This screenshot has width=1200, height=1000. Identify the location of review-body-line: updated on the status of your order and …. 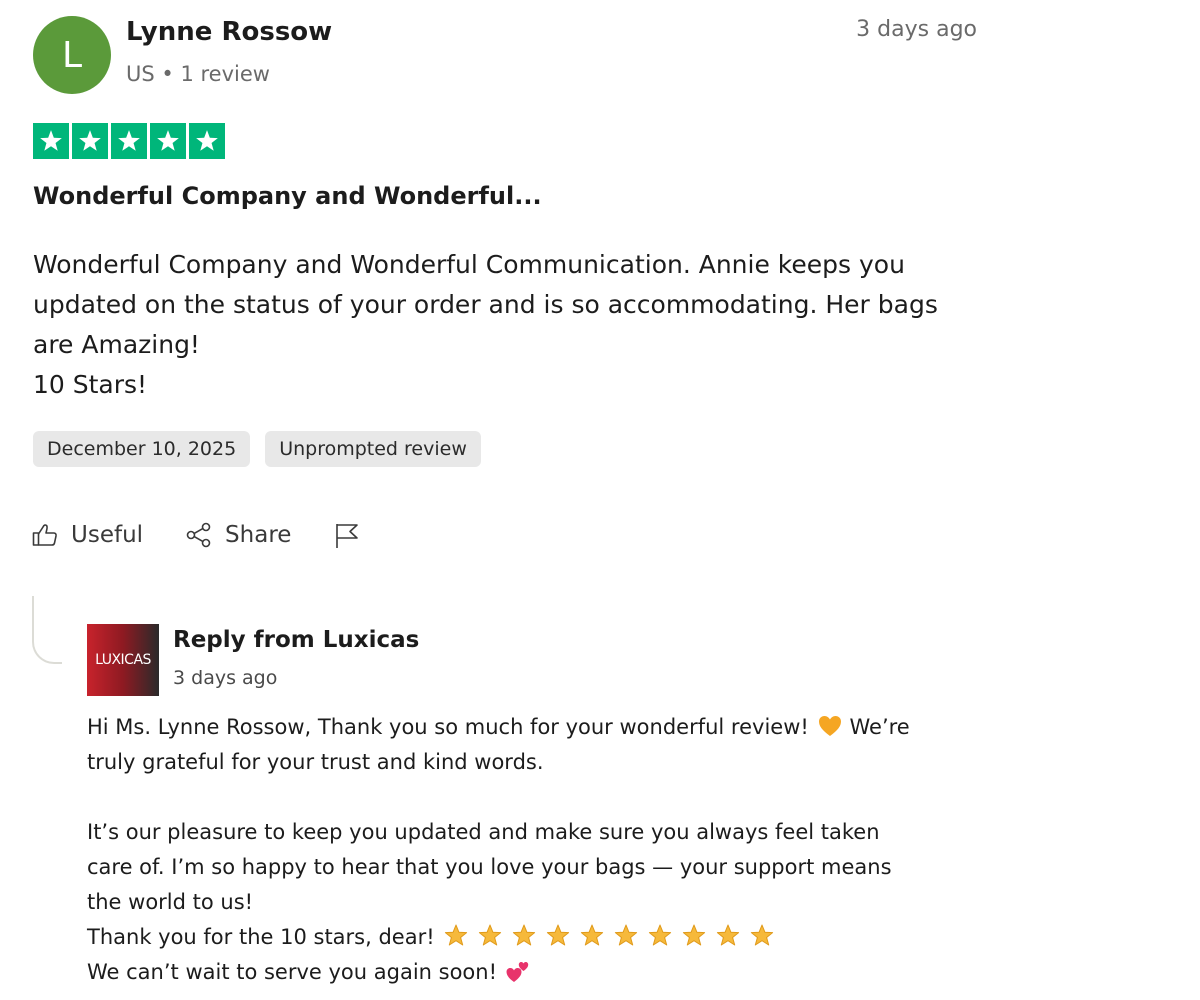
(485, 304).